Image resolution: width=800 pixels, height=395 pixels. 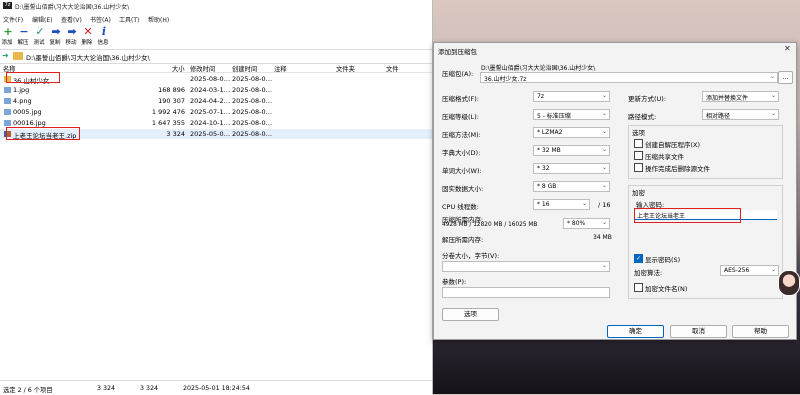 What do you see at coordinates (13, 19) in the screenshot?
I see `menu-file: 文件(F)` at bounding box center [13, 19].